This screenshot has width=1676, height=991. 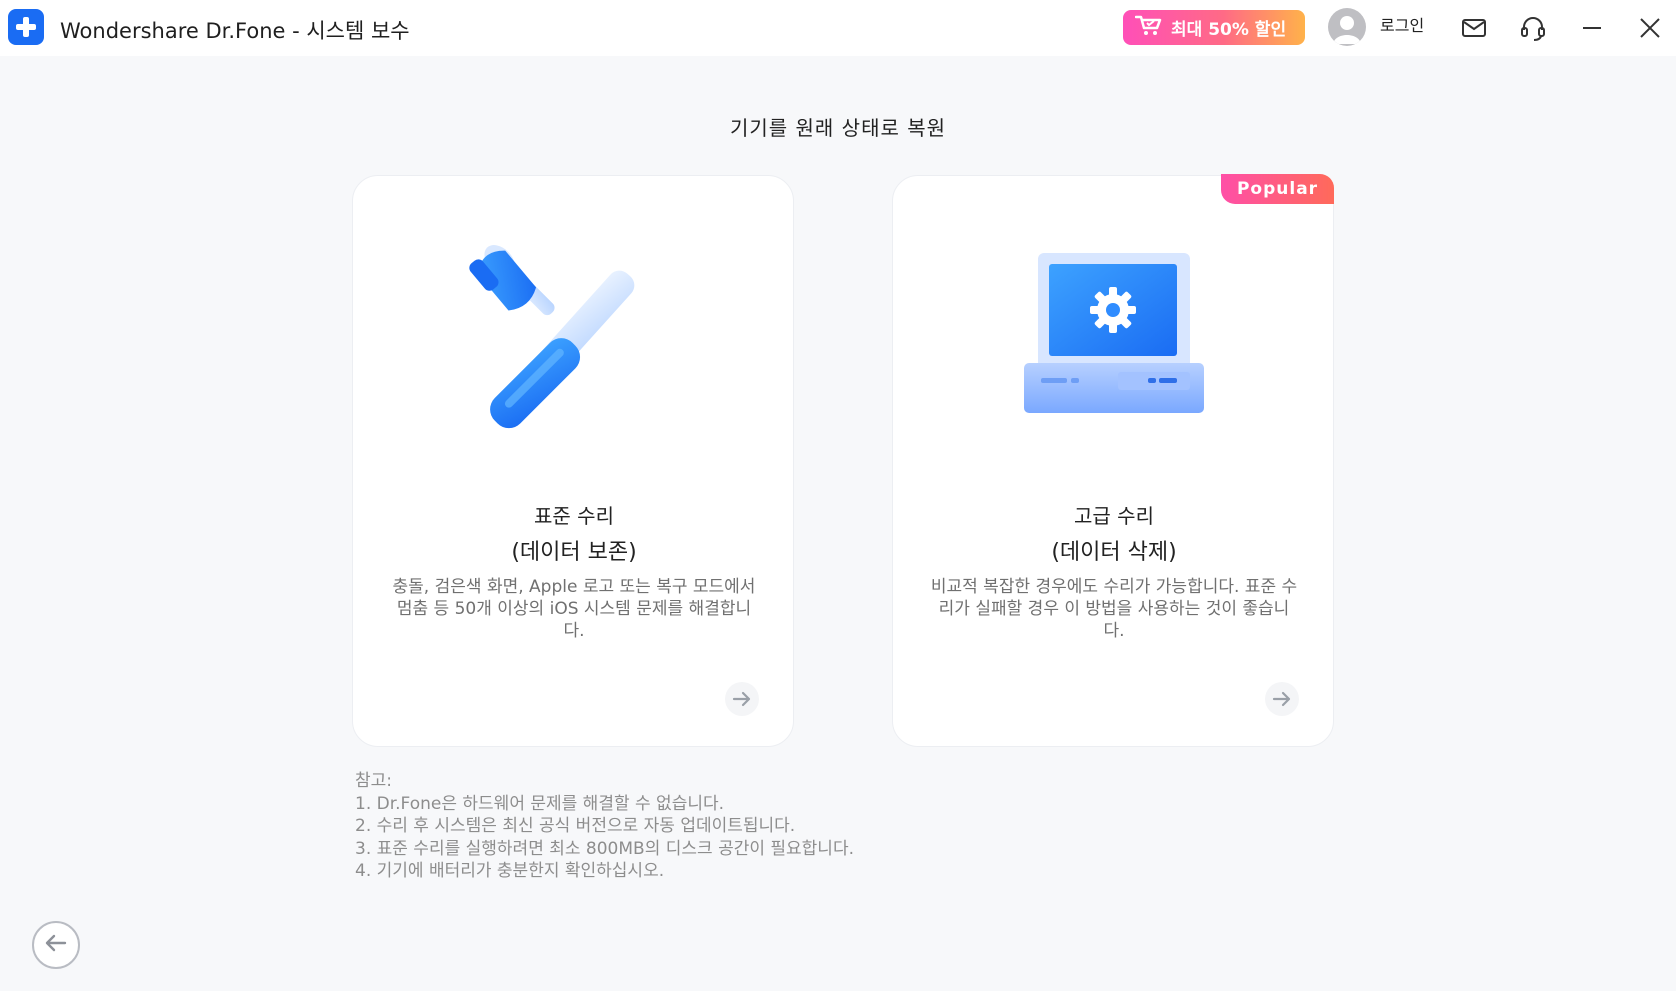 I want to click on minimize-icon, so click(x=1592, y=28).